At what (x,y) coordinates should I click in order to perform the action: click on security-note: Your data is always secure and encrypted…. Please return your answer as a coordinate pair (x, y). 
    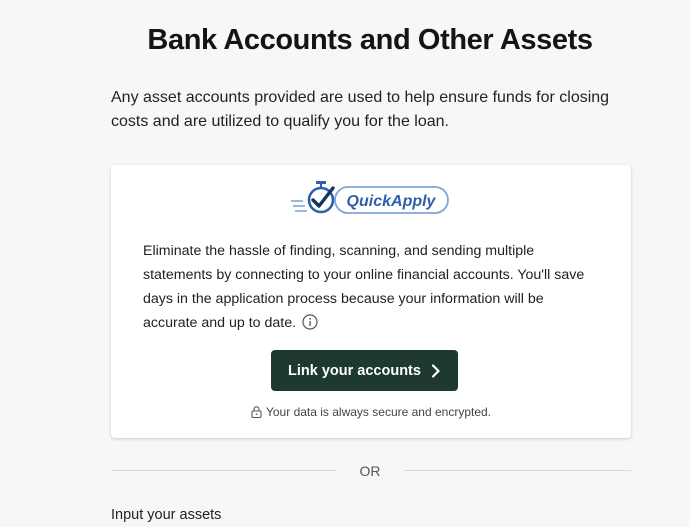
    Looking at the image, I should click on (371, 412).